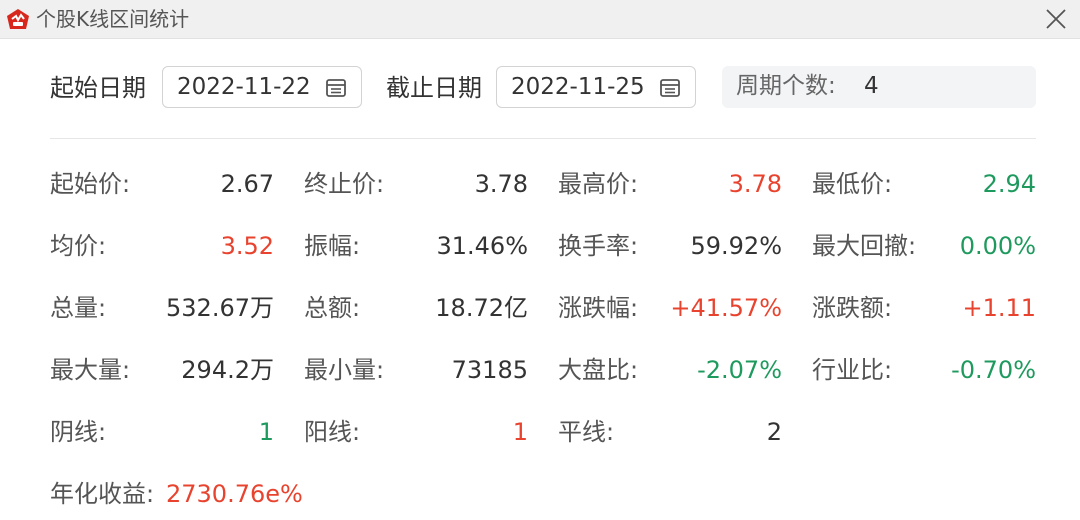 Image resolution: width=1080 pixels, height=520 pixels. What do you see at coordinates (113, 19) in the screenshot?
I see `window-title: 个股K线区间统计` at bounding box center [113, 19].